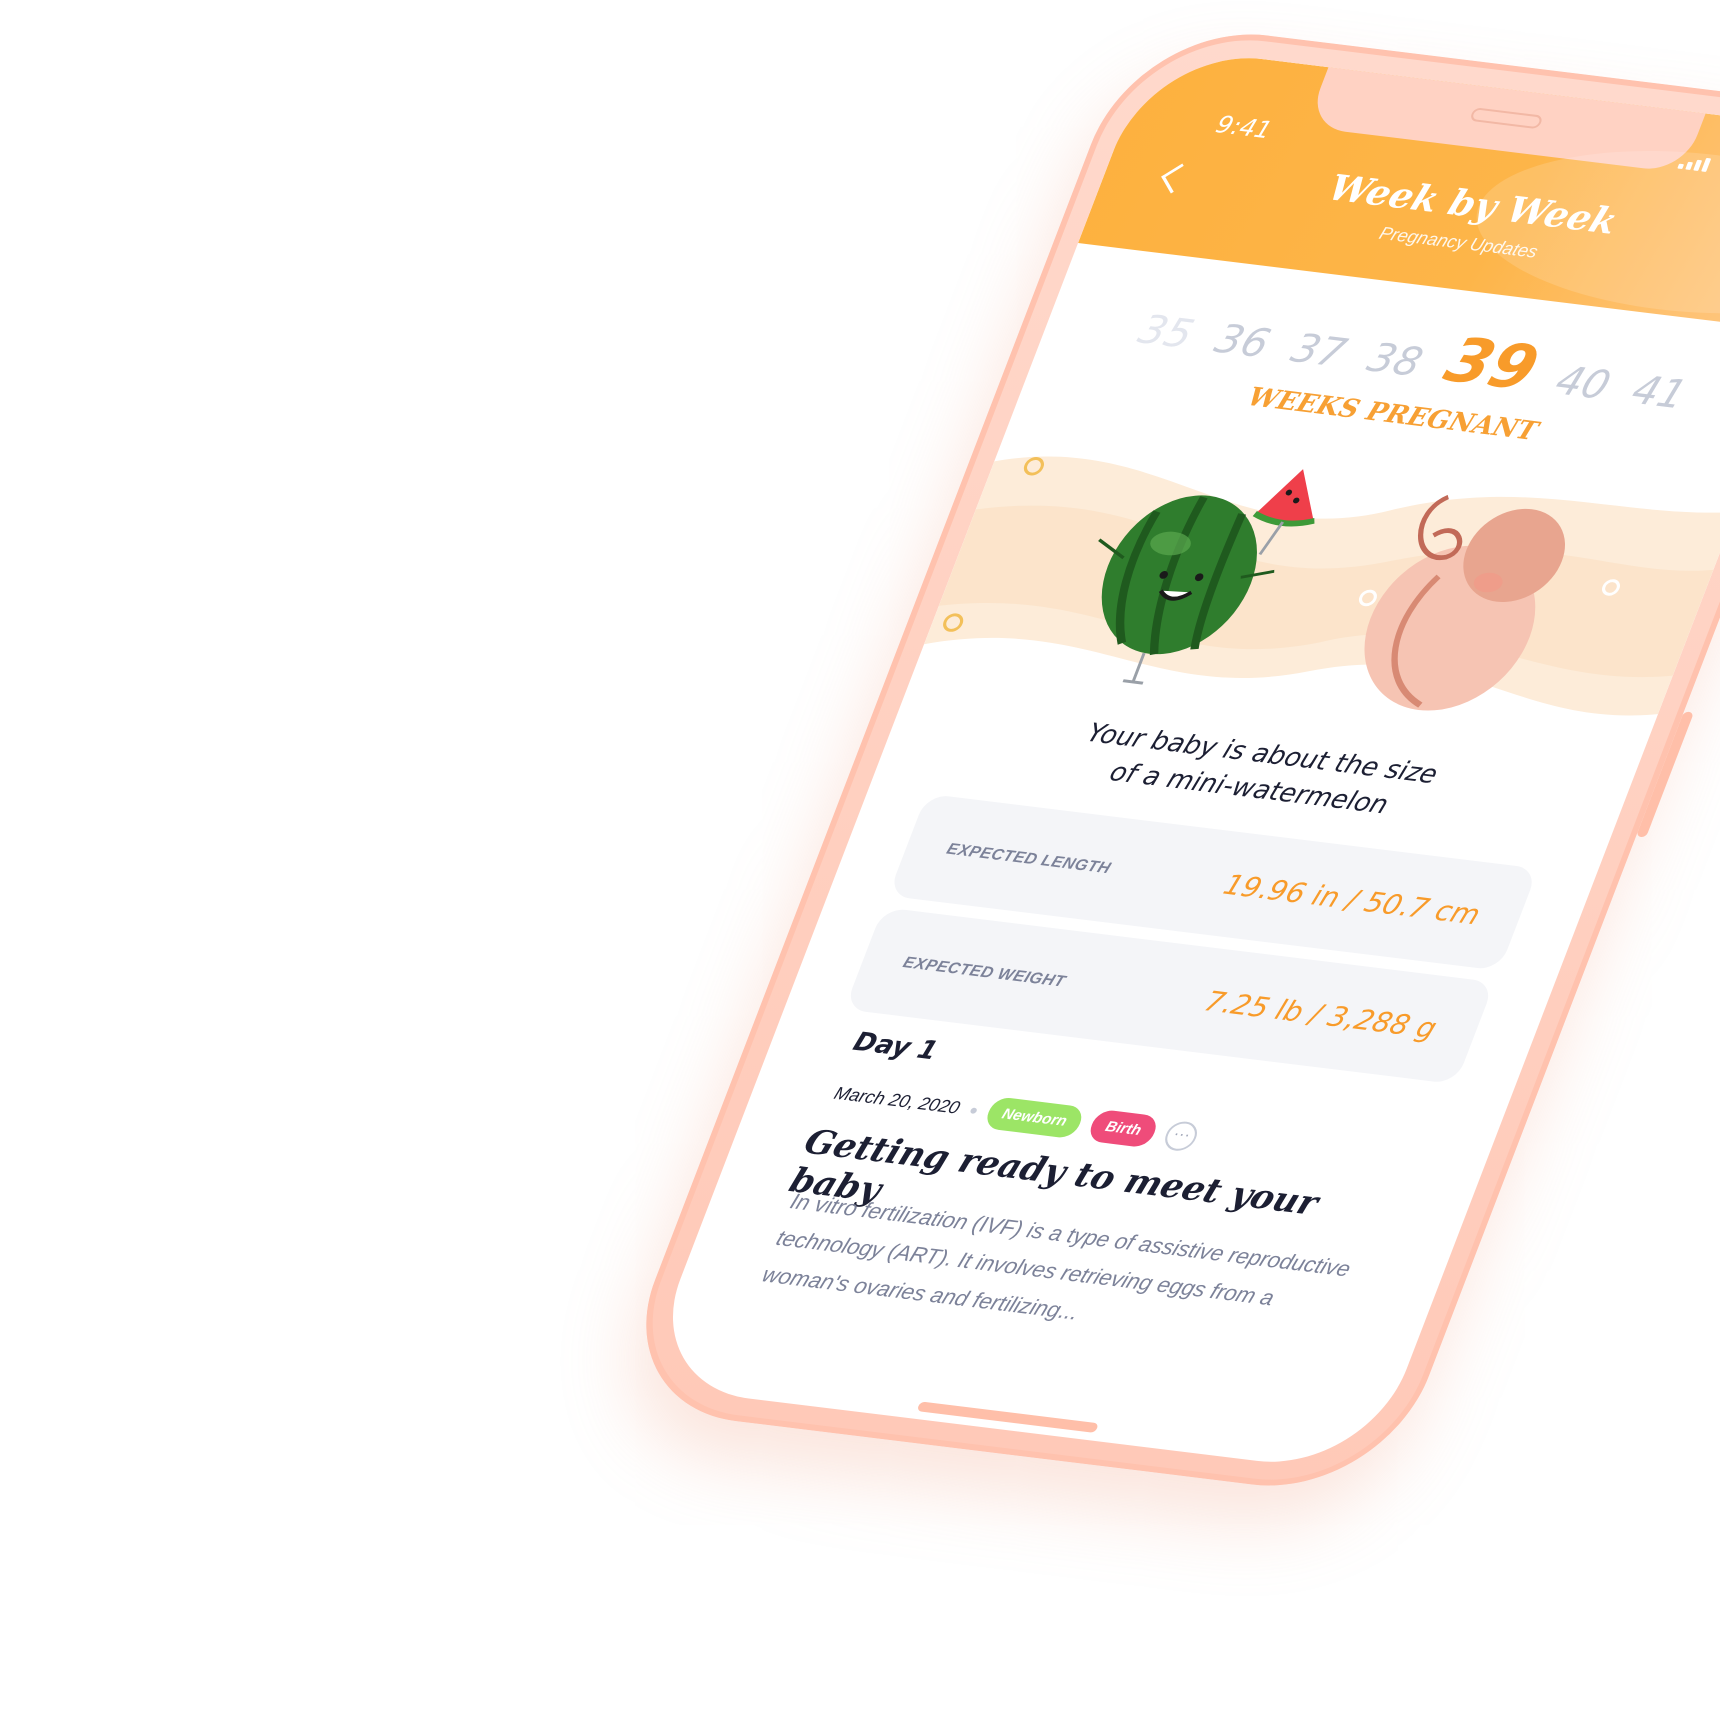 Image resolution: width=1720 pixels, height=1720 pixels. What do you see at coordinates (895, 1047) in the screenshot?
I see `day-heading: Day 1` at bounding box center [895, 1047].